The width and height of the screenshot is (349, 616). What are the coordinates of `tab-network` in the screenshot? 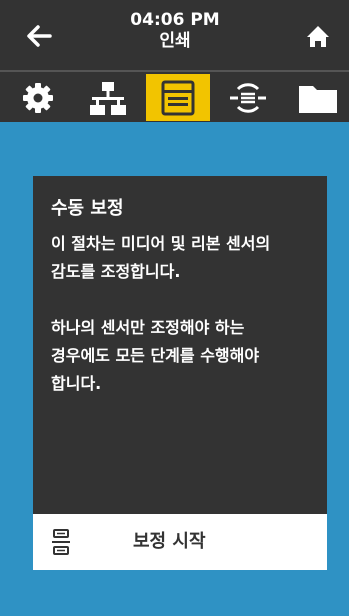 It's located at (108, 97).